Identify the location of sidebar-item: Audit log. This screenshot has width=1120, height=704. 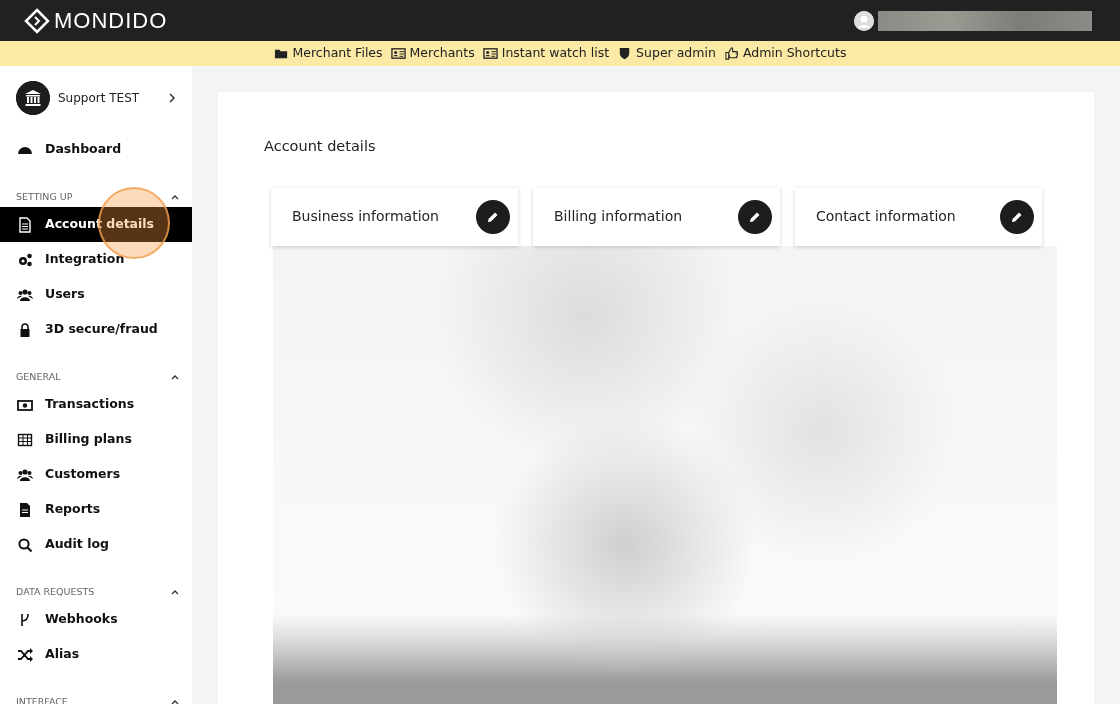
(96, 544).